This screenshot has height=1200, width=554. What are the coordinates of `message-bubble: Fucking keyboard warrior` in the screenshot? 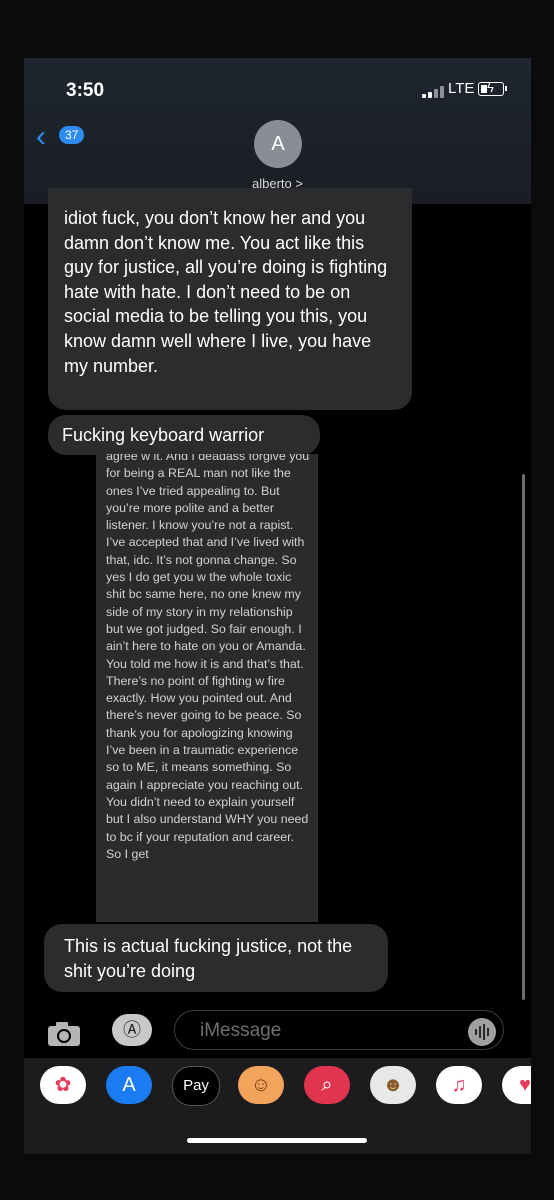 It's located at (184, 435).